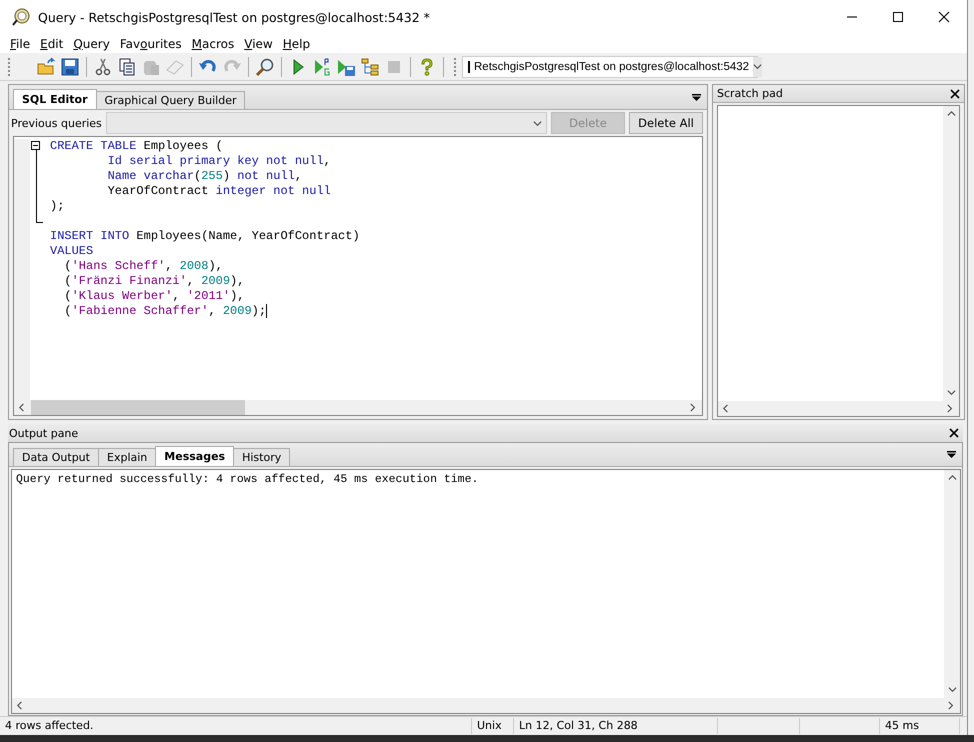 This screenshot has width=974, height=742. What do you see at coordinates (898, 17) in the screenshot?
I see `maximize-icon` at bounding box center [898, 17].